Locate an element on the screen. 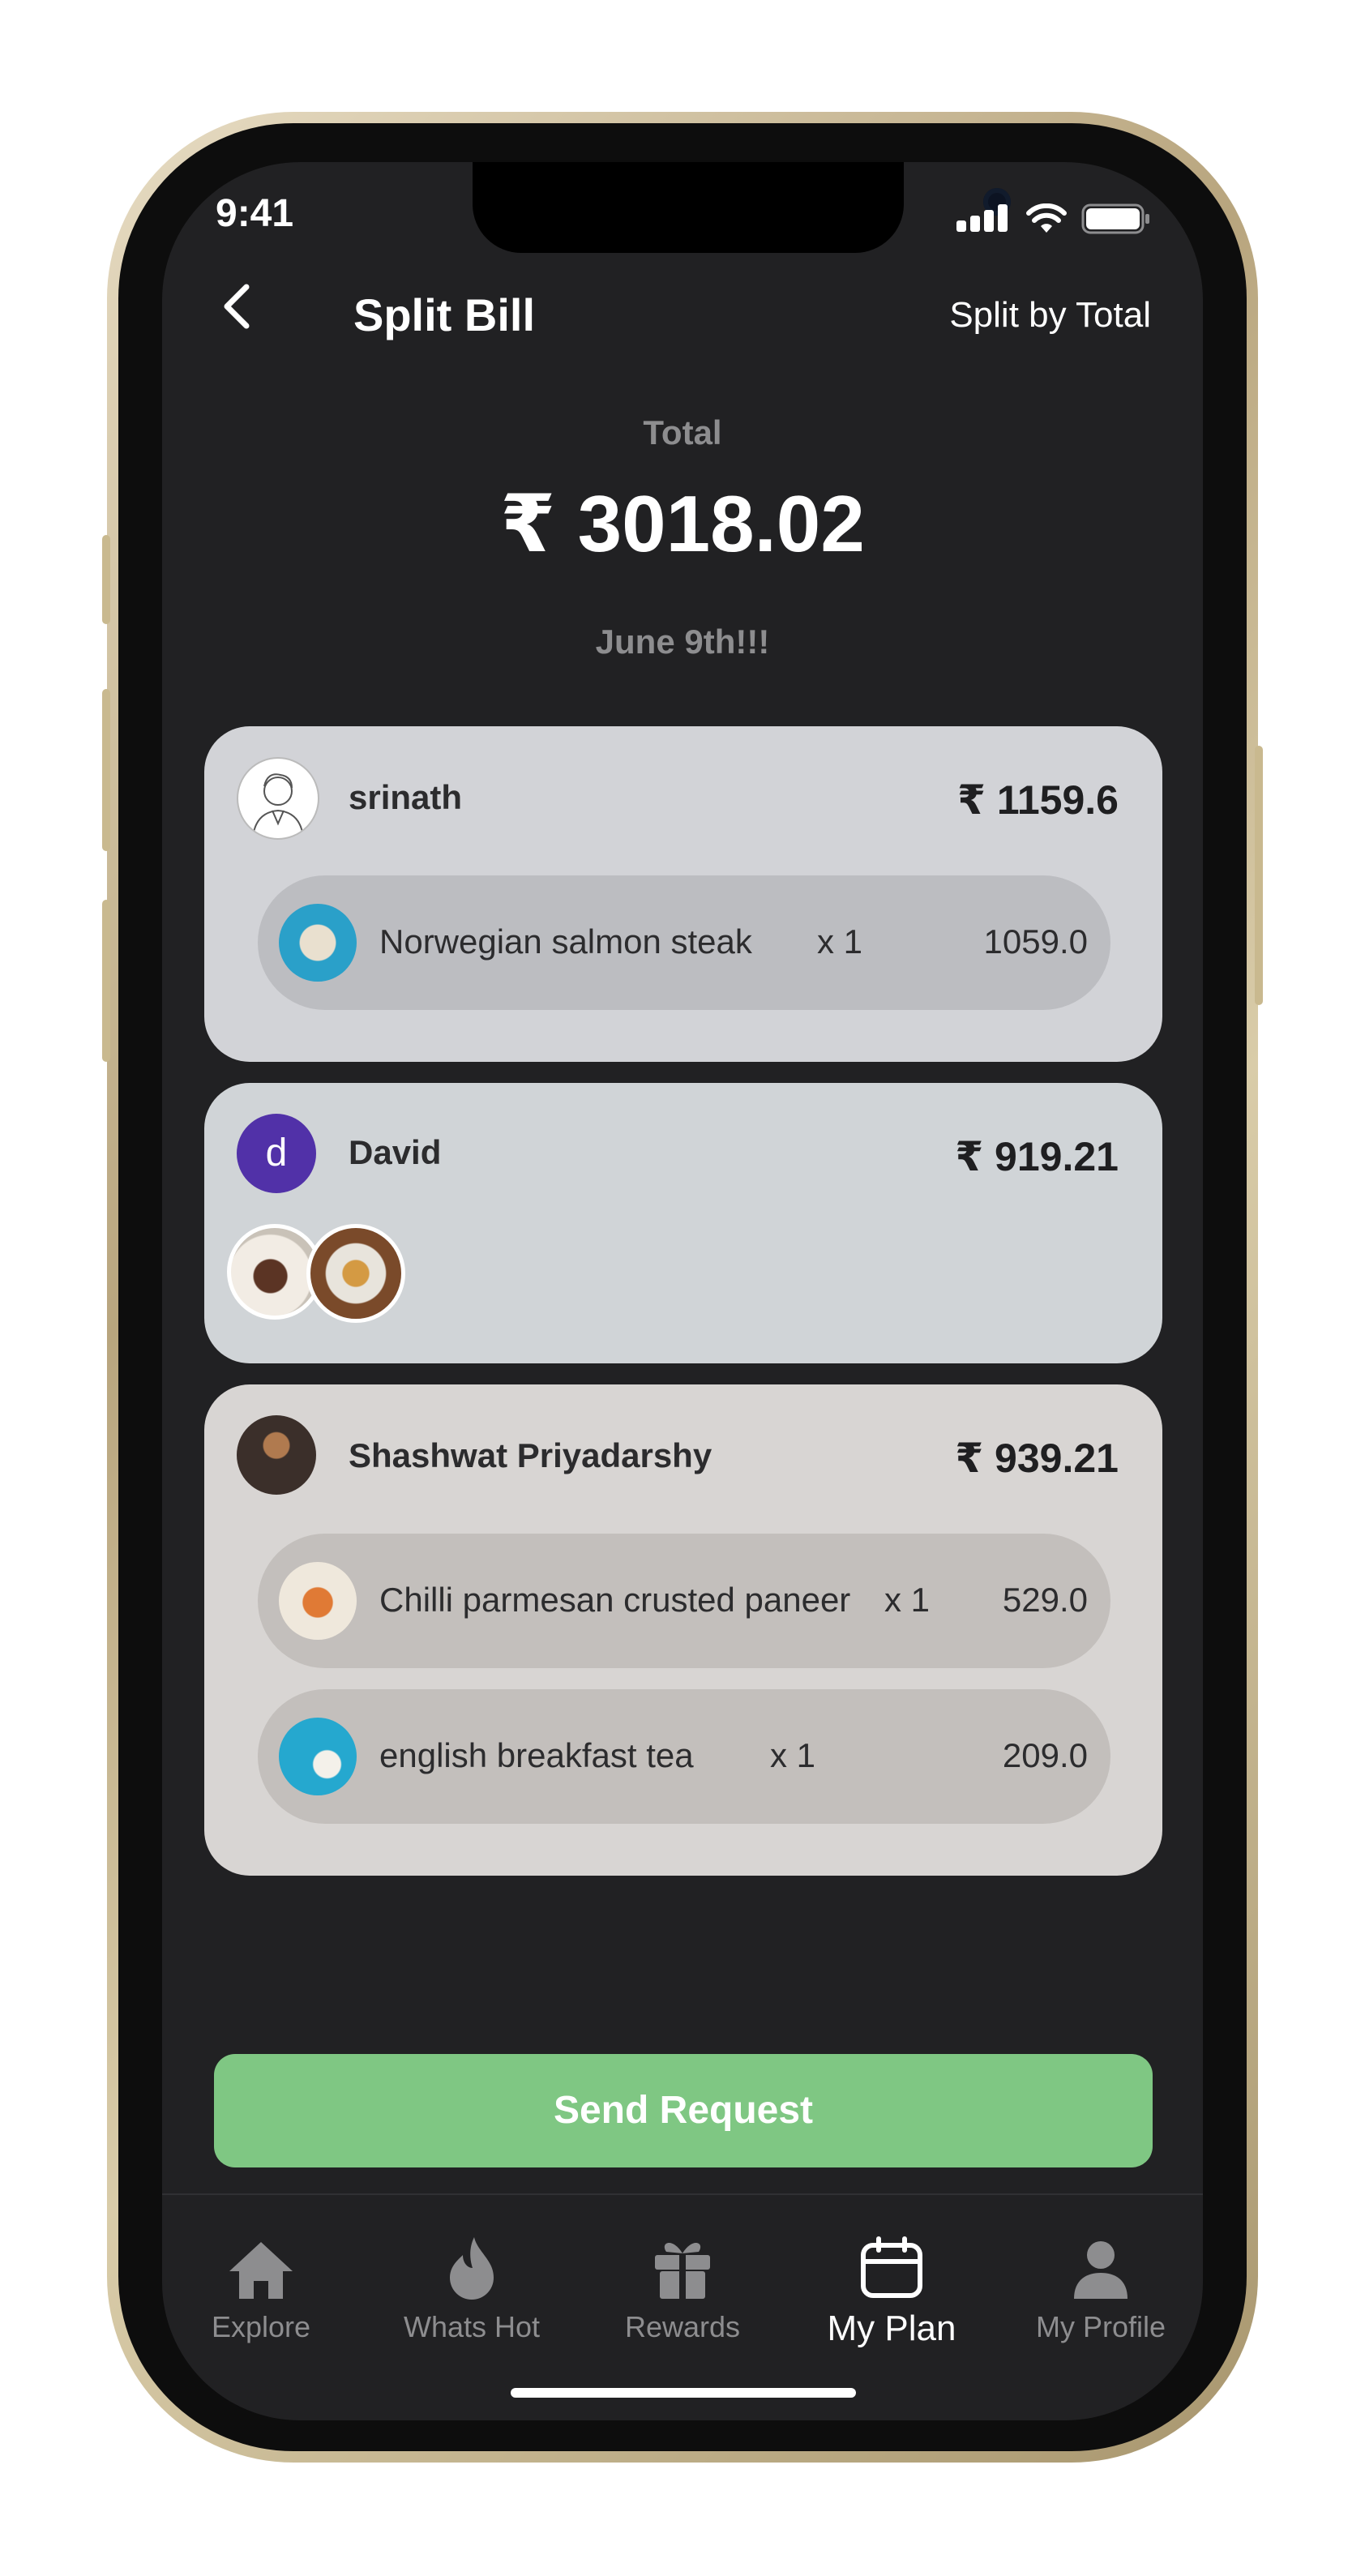  tab-label: Whats Hot is located at coordinates (472, 2326).